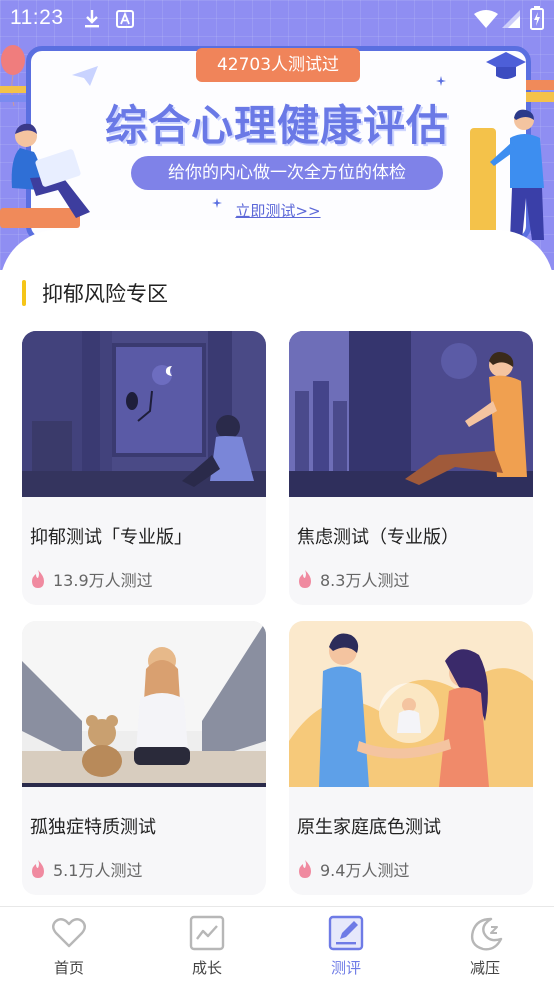 This screenshot has height=984, width=554. What do you see at coordinates (287, 173) in the screenshot?
I see `banner-subtitle: 给你的内心做一次全方位的体检` at bounding box center [287, 173].